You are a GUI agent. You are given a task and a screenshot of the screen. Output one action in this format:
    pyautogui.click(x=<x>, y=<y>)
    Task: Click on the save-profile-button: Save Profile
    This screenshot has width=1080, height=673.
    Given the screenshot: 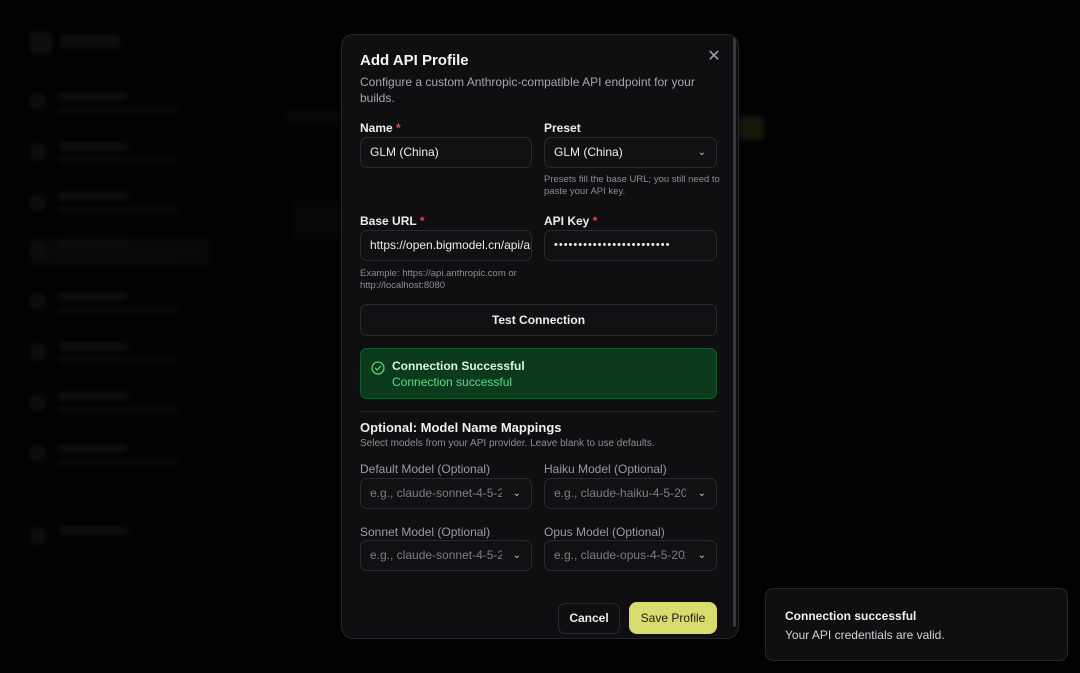 What is the action you would take?
    pyautogui.click(x=673, y=618)
    